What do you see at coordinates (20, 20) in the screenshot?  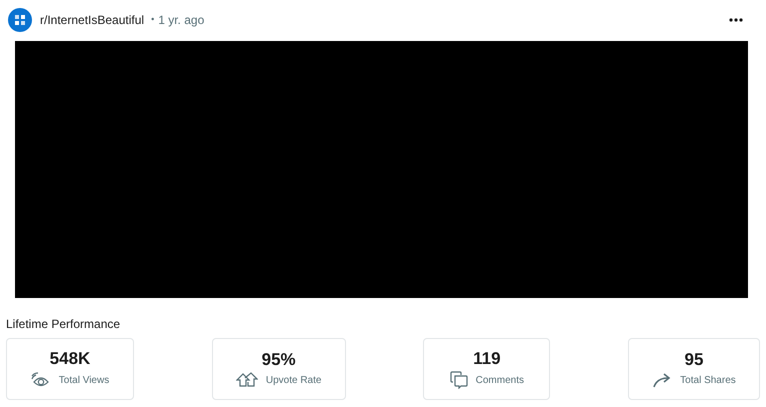 I see `community-avatar-icon` at bounding box center [20, 20].